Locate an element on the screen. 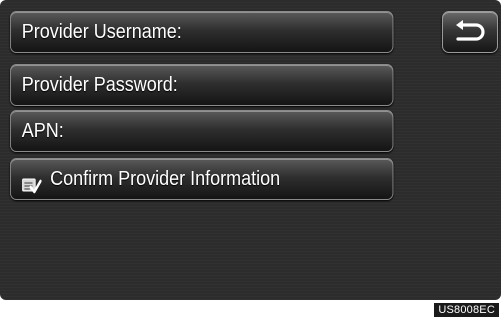 The width and height of the screenshot is (501, 317). image-code-caption: US8008EC is located at coordinates (466, 310).